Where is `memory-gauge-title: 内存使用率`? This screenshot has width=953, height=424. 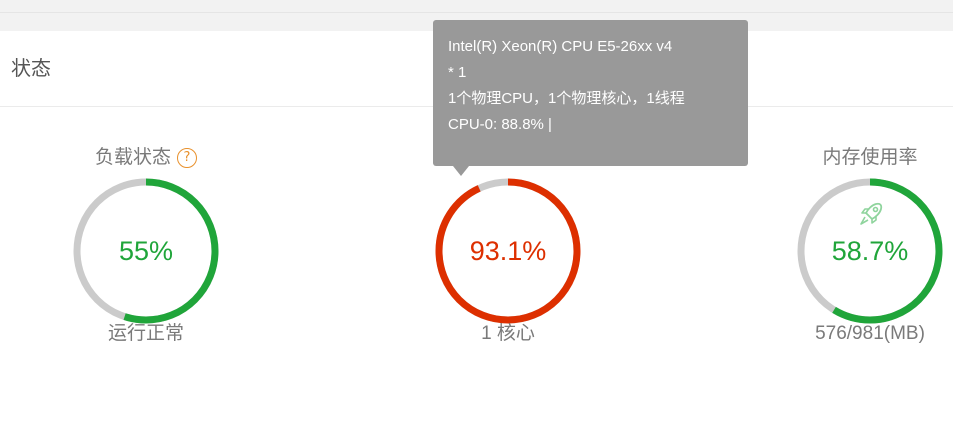
memory-gauge-title: 内存使用率 is located at coordinates (870, 157).